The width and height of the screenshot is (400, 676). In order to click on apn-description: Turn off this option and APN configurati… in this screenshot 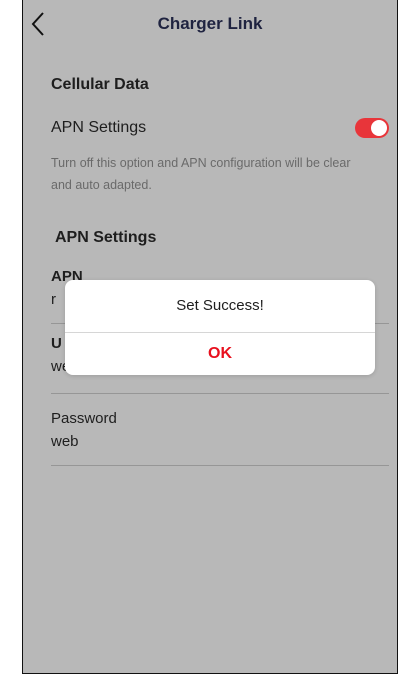, I will do `click(201, 174)`.